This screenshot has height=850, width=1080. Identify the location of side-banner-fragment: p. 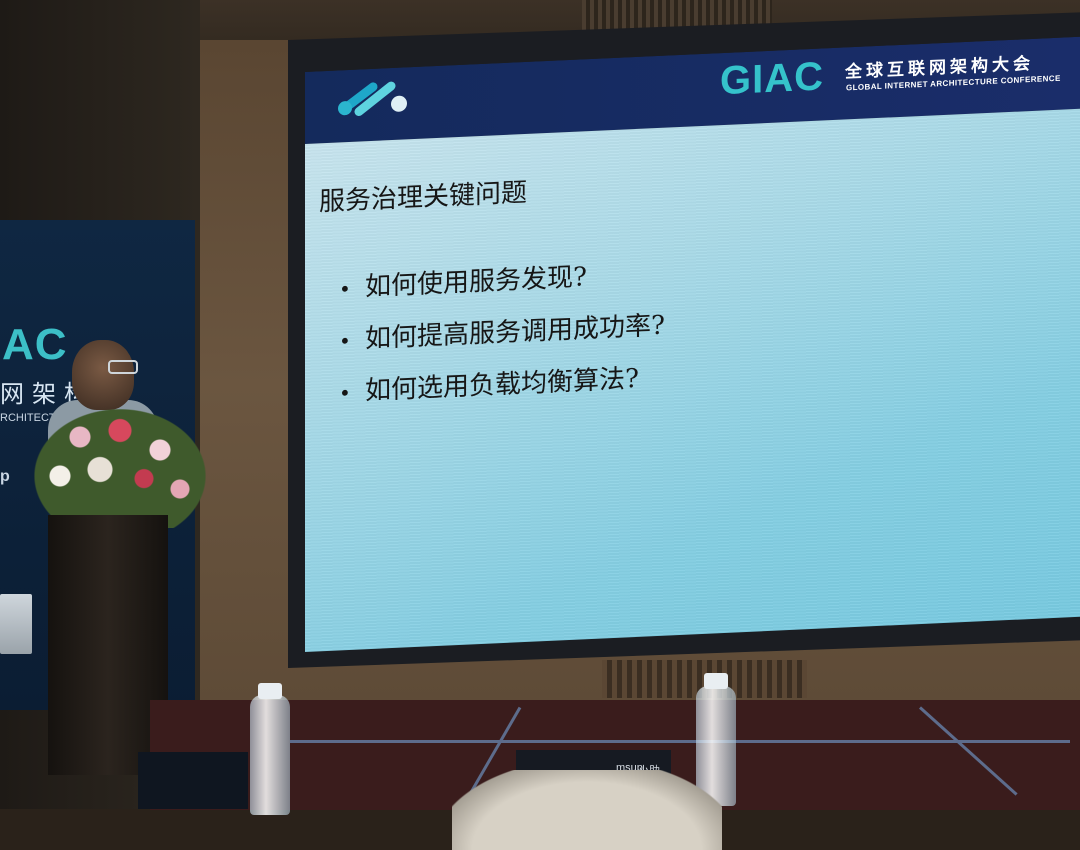
(5, 476).